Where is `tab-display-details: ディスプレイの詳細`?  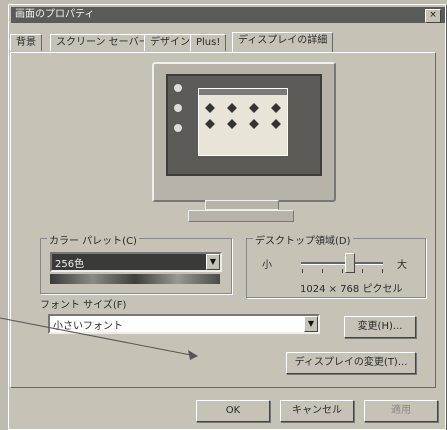 tab-display-details: ディスプレイの詳細 is located at coordinates (283, 42).